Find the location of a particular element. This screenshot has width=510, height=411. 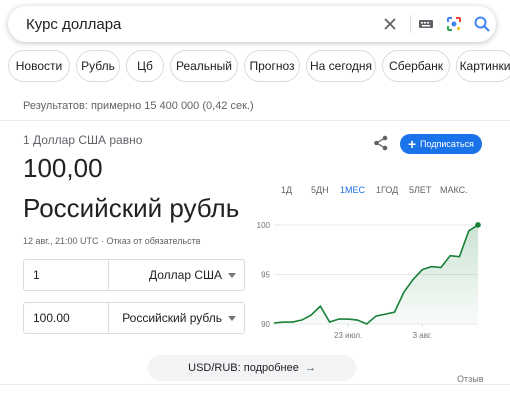

range-5d: 5ДН is located at coordinates (320, 190).